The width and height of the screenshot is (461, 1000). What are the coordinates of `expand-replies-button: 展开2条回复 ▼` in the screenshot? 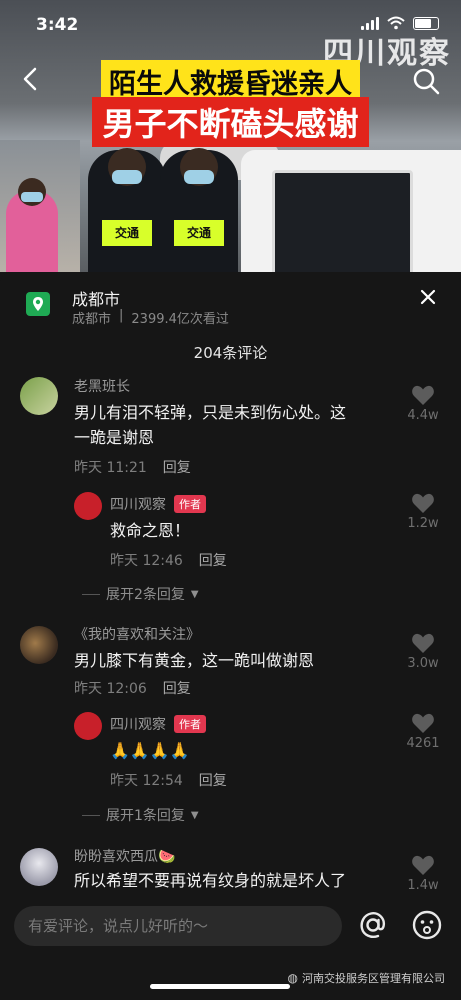 It's located at (140, 594).